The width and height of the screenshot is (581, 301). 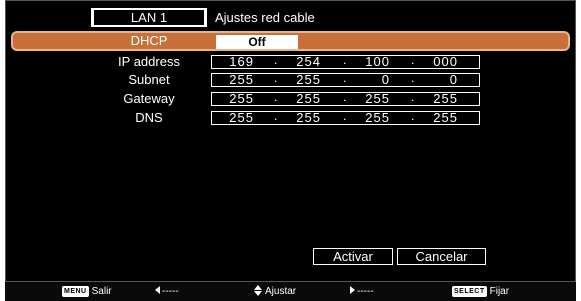 I want to click on subnet-field: 255 . 255 . 0 . 0, so click(x=345, y=79).